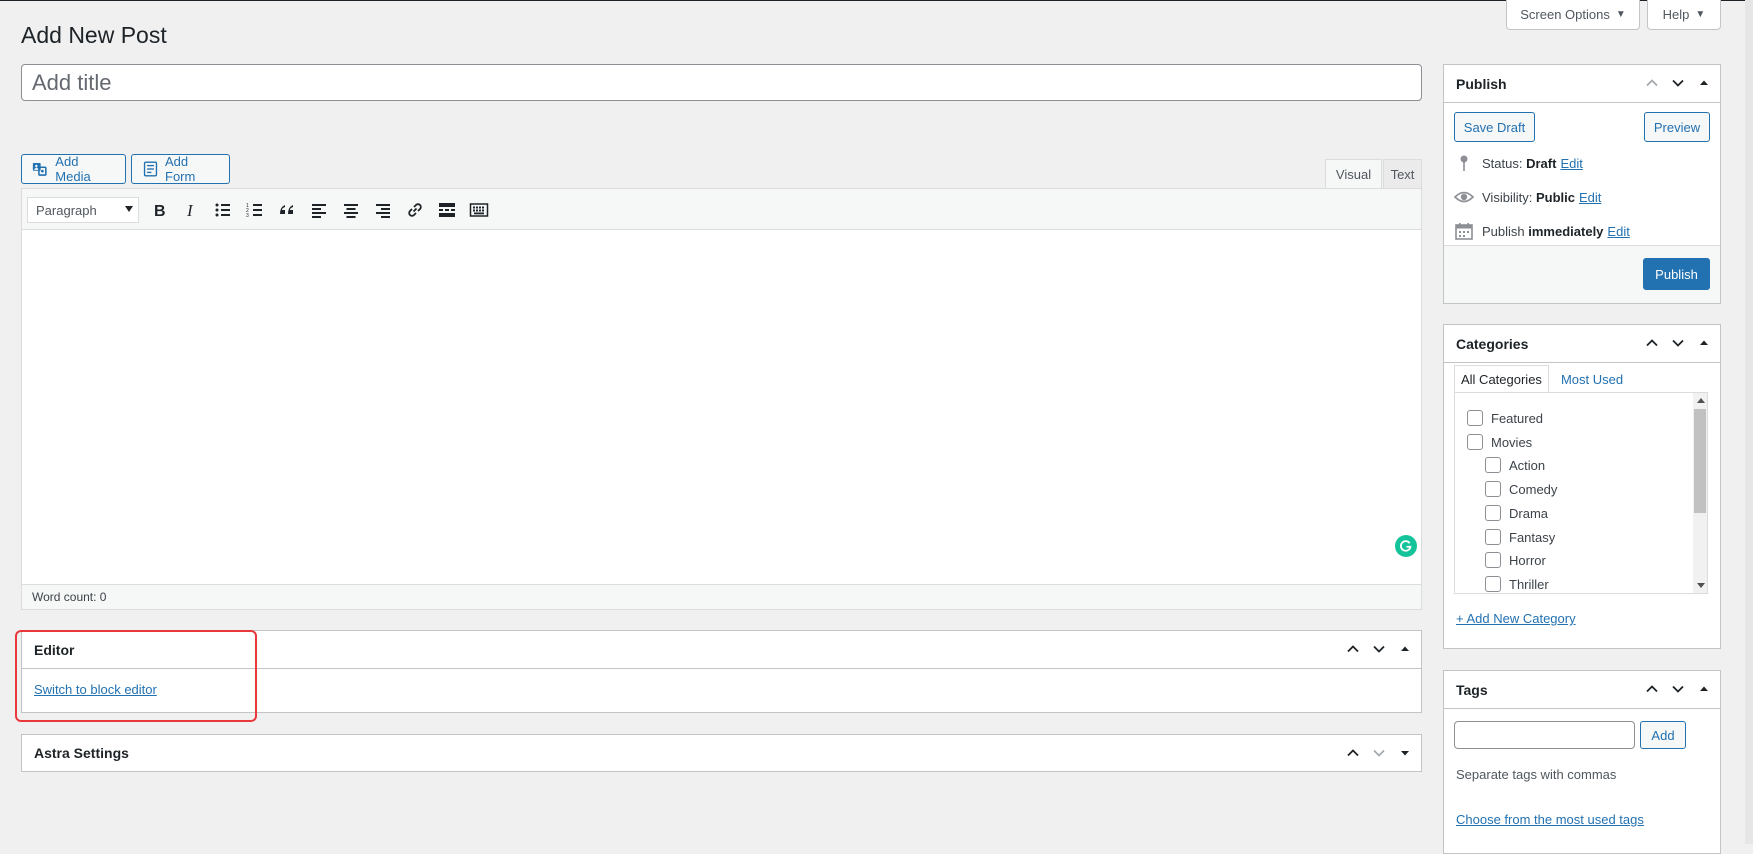 The width and height of the screenshot is (1753, 854). What do you see at coordinates (1507, 197) in the screenshot?
I see `visibility-label: Visibility:` at bounding box center [1507, 197].